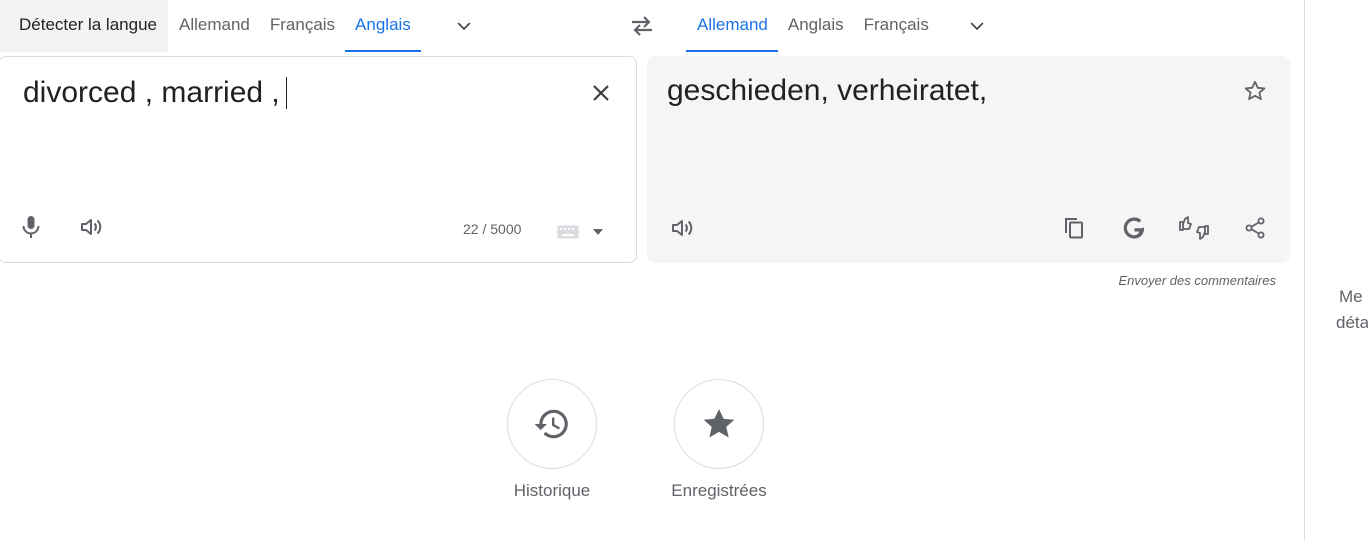 This screenshot has height=541, width=1368. I want to click on clear-text-button, so click(601, 93).